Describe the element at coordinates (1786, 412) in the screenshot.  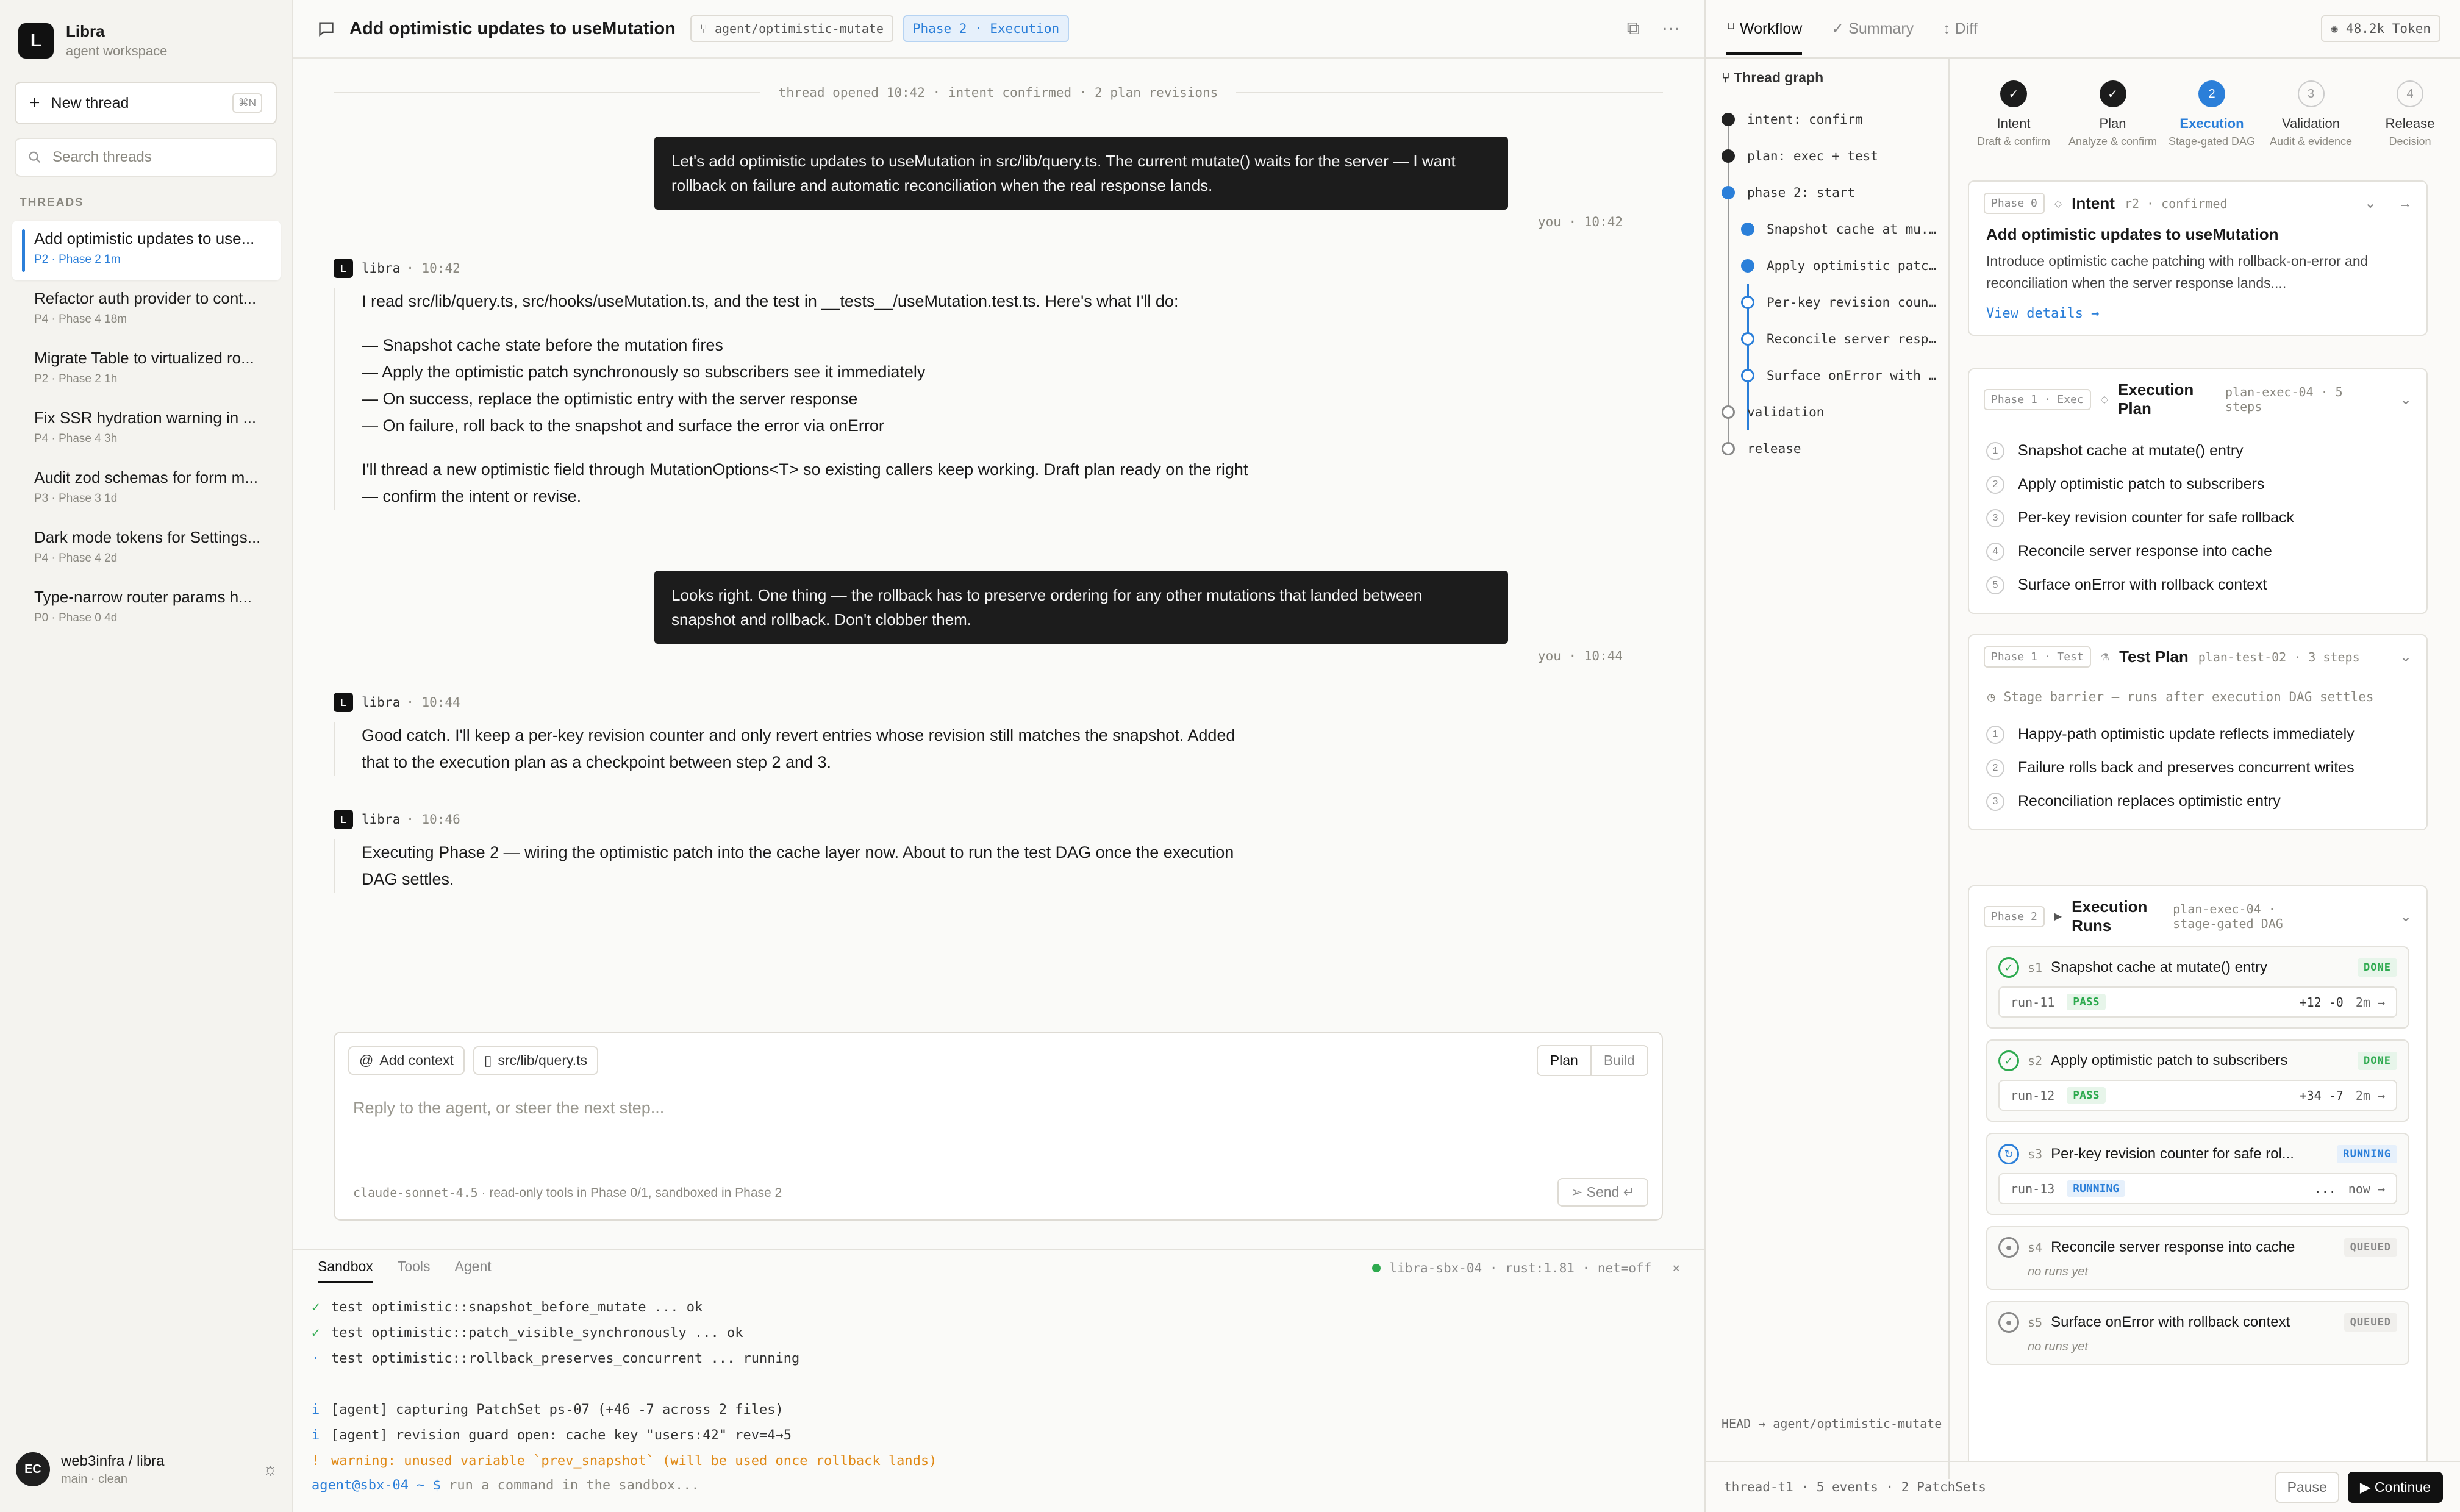
I see `graph-node-label: validation` at that location.